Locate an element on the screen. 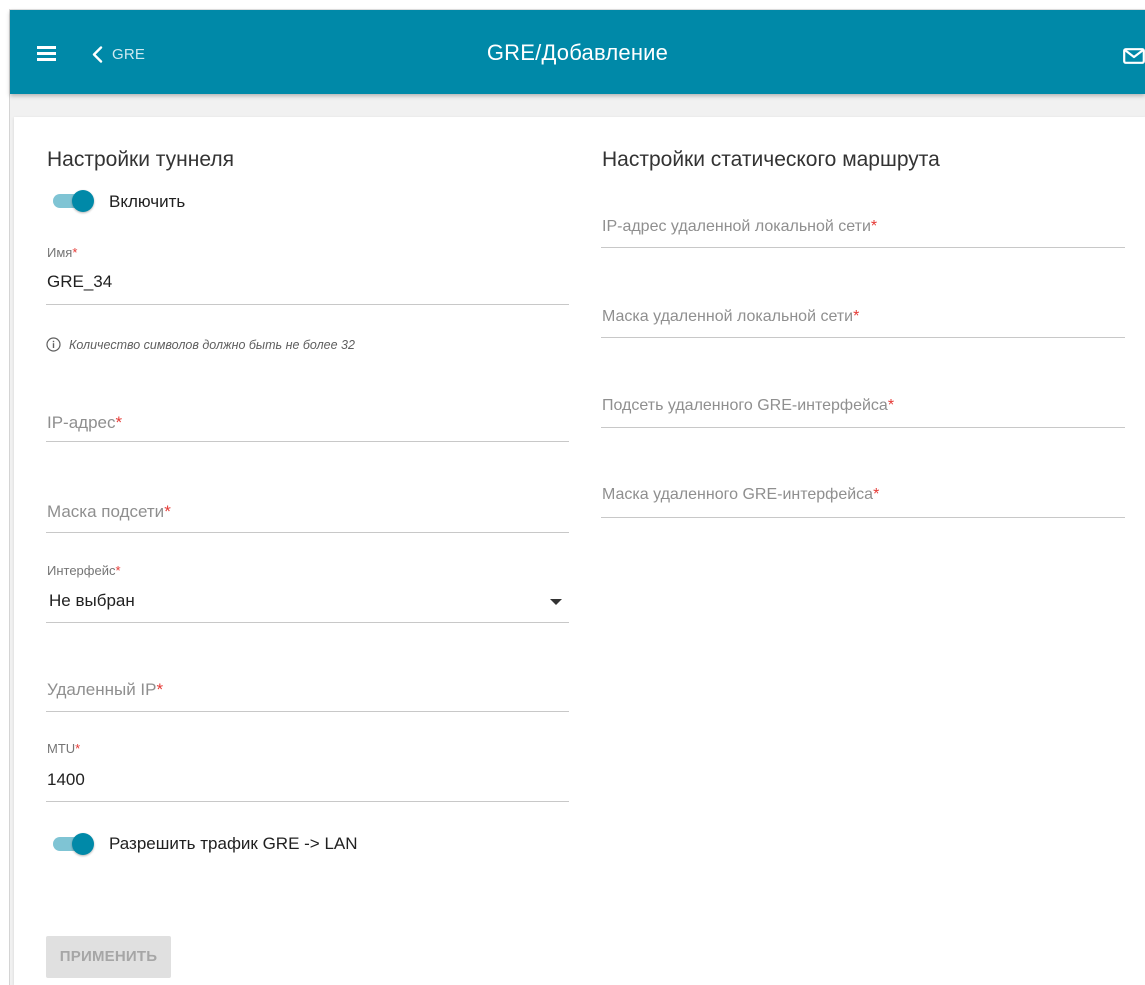 The height and width of the screenshot is (985, 1145). apply-button: ПРИМЕНИТЬ is located at coordinates (108, 957).